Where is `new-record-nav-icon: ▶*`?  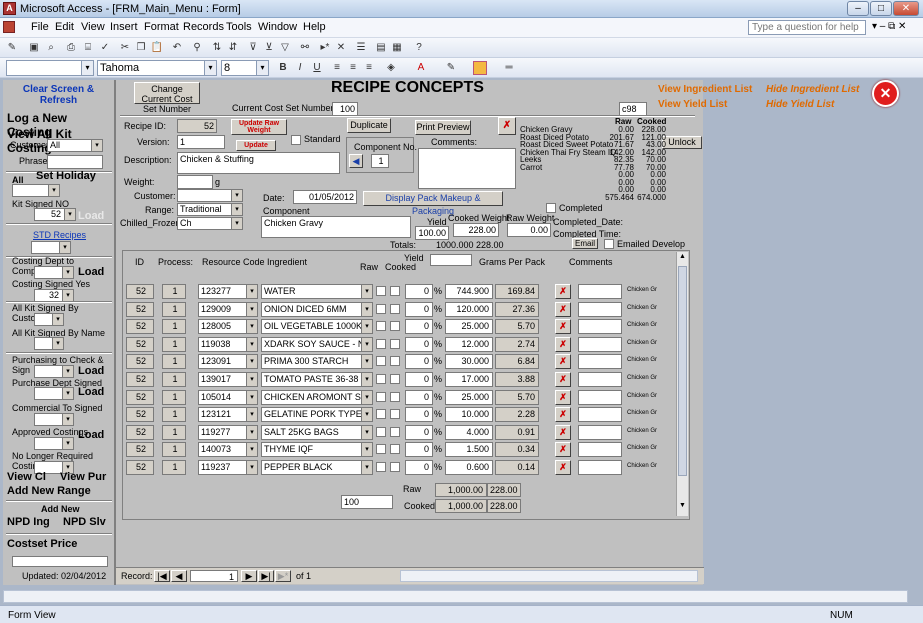 new-record-nav-icon: ▶* is located at coordinates (283, 576).